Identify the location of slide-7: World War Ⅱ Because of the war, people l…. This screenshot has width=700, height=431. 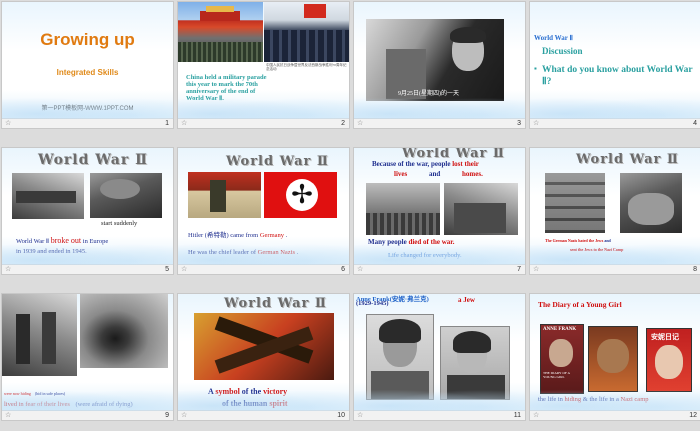
(439, 211).